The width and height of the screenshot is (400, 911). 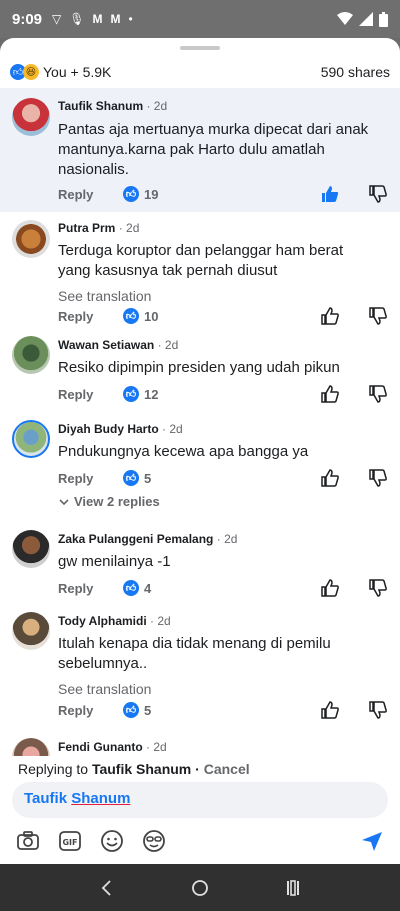 I want to click on shares-count: 590 shares, so click(x=355, y=72).